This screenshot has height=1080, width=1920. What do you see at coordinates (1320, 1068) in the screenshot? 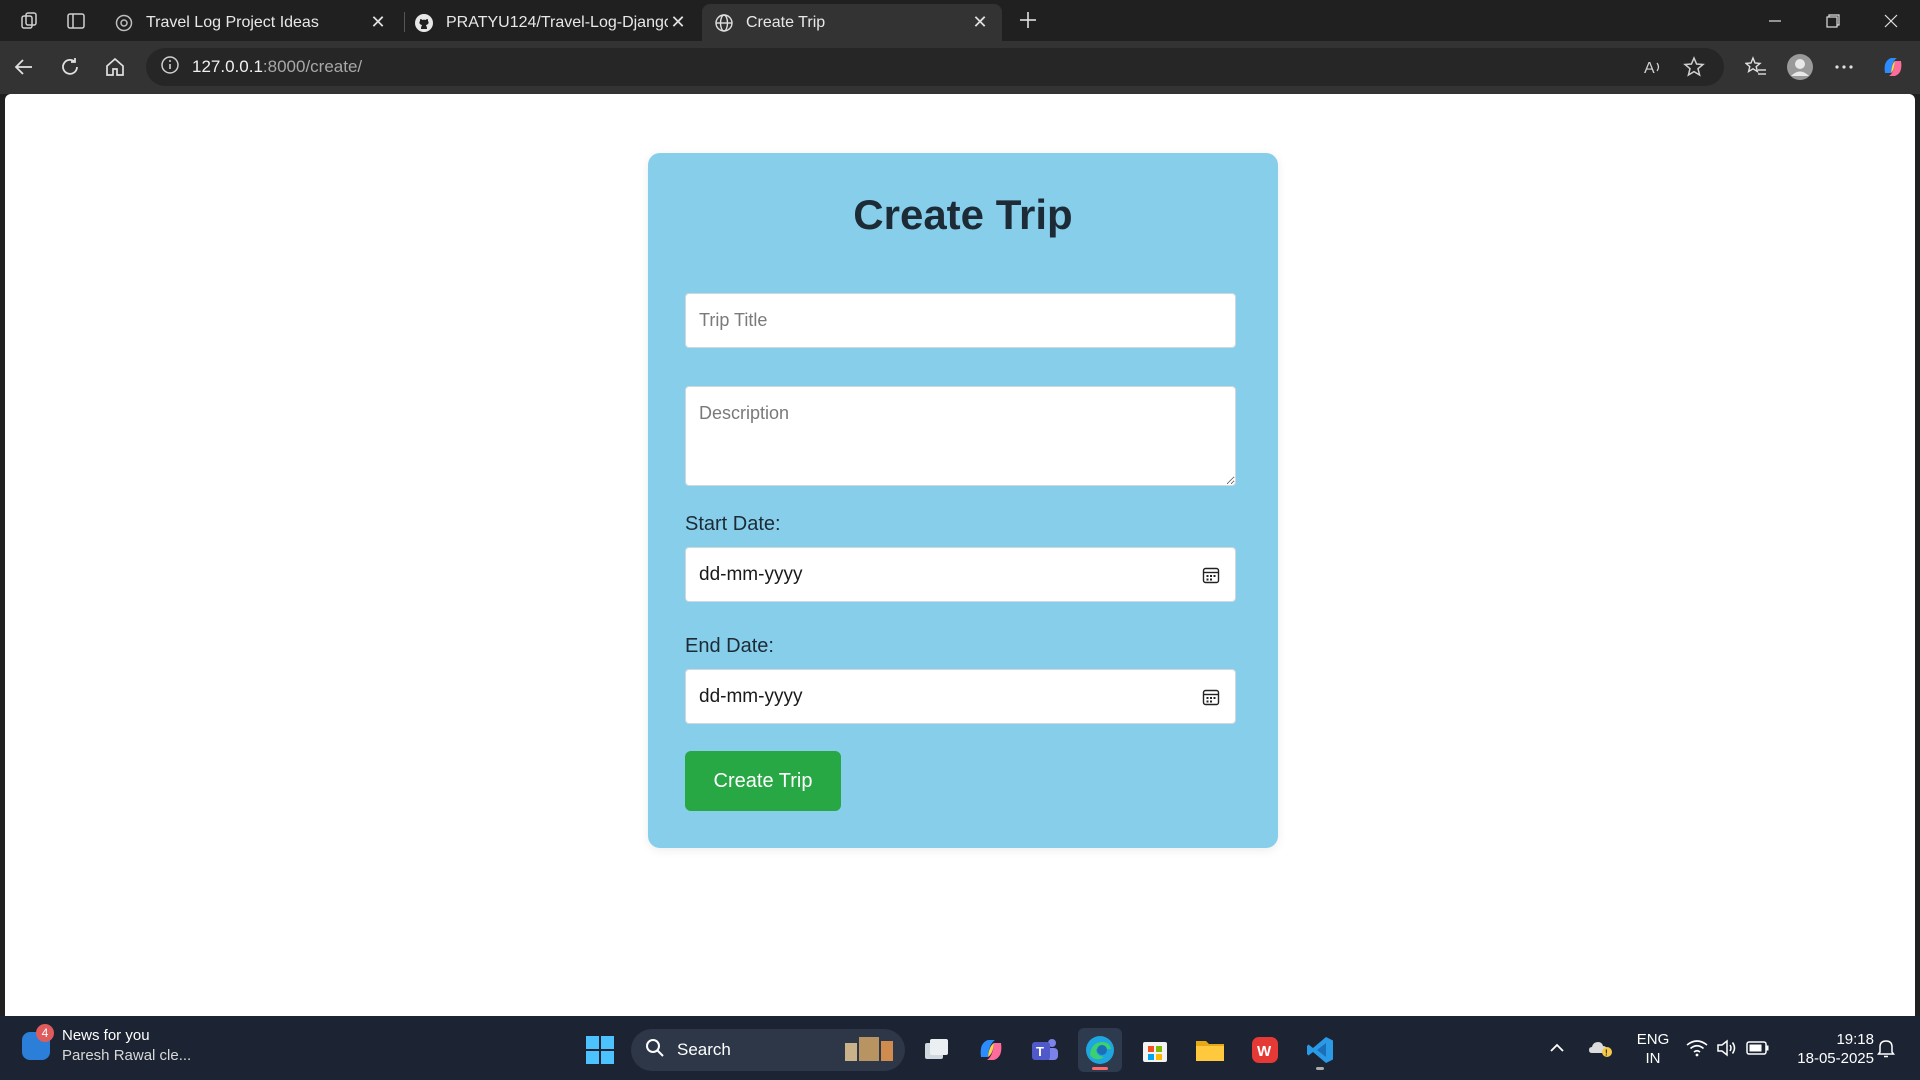
I see `running-app-indicator` at bounding box center [1320, 1068].